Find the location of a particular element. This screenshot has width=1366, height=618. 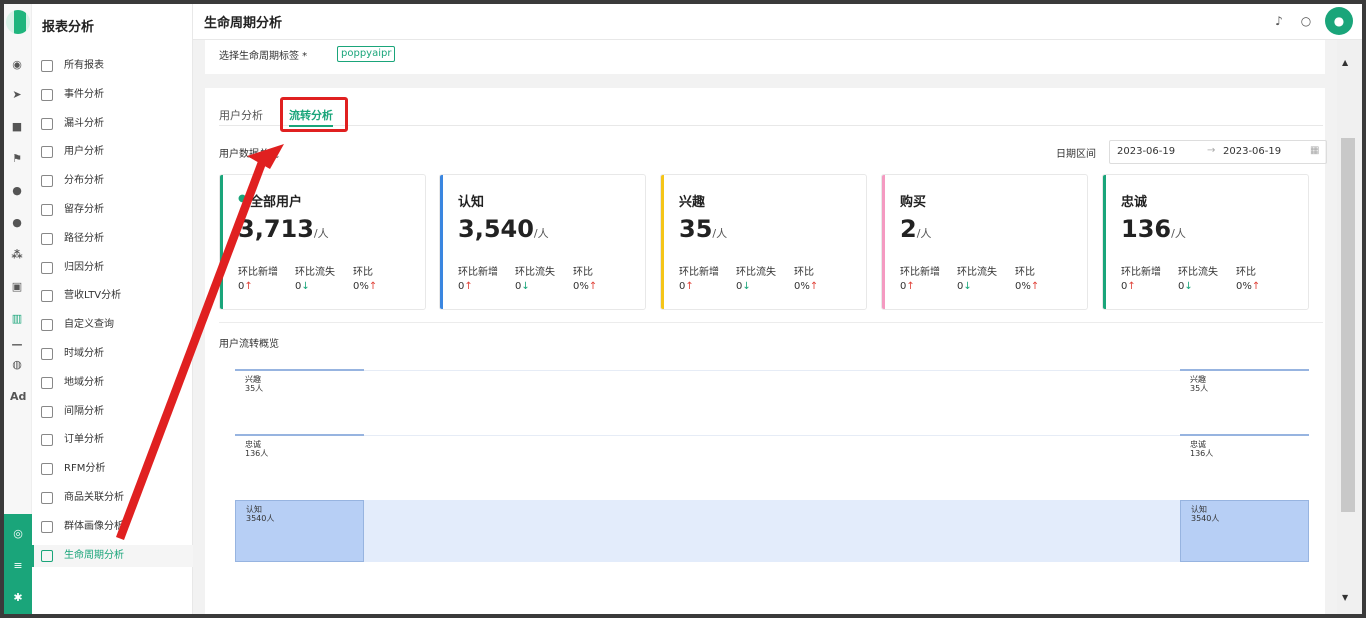

overview-title: 用户数据总览 is located at coordinates (249, 154).